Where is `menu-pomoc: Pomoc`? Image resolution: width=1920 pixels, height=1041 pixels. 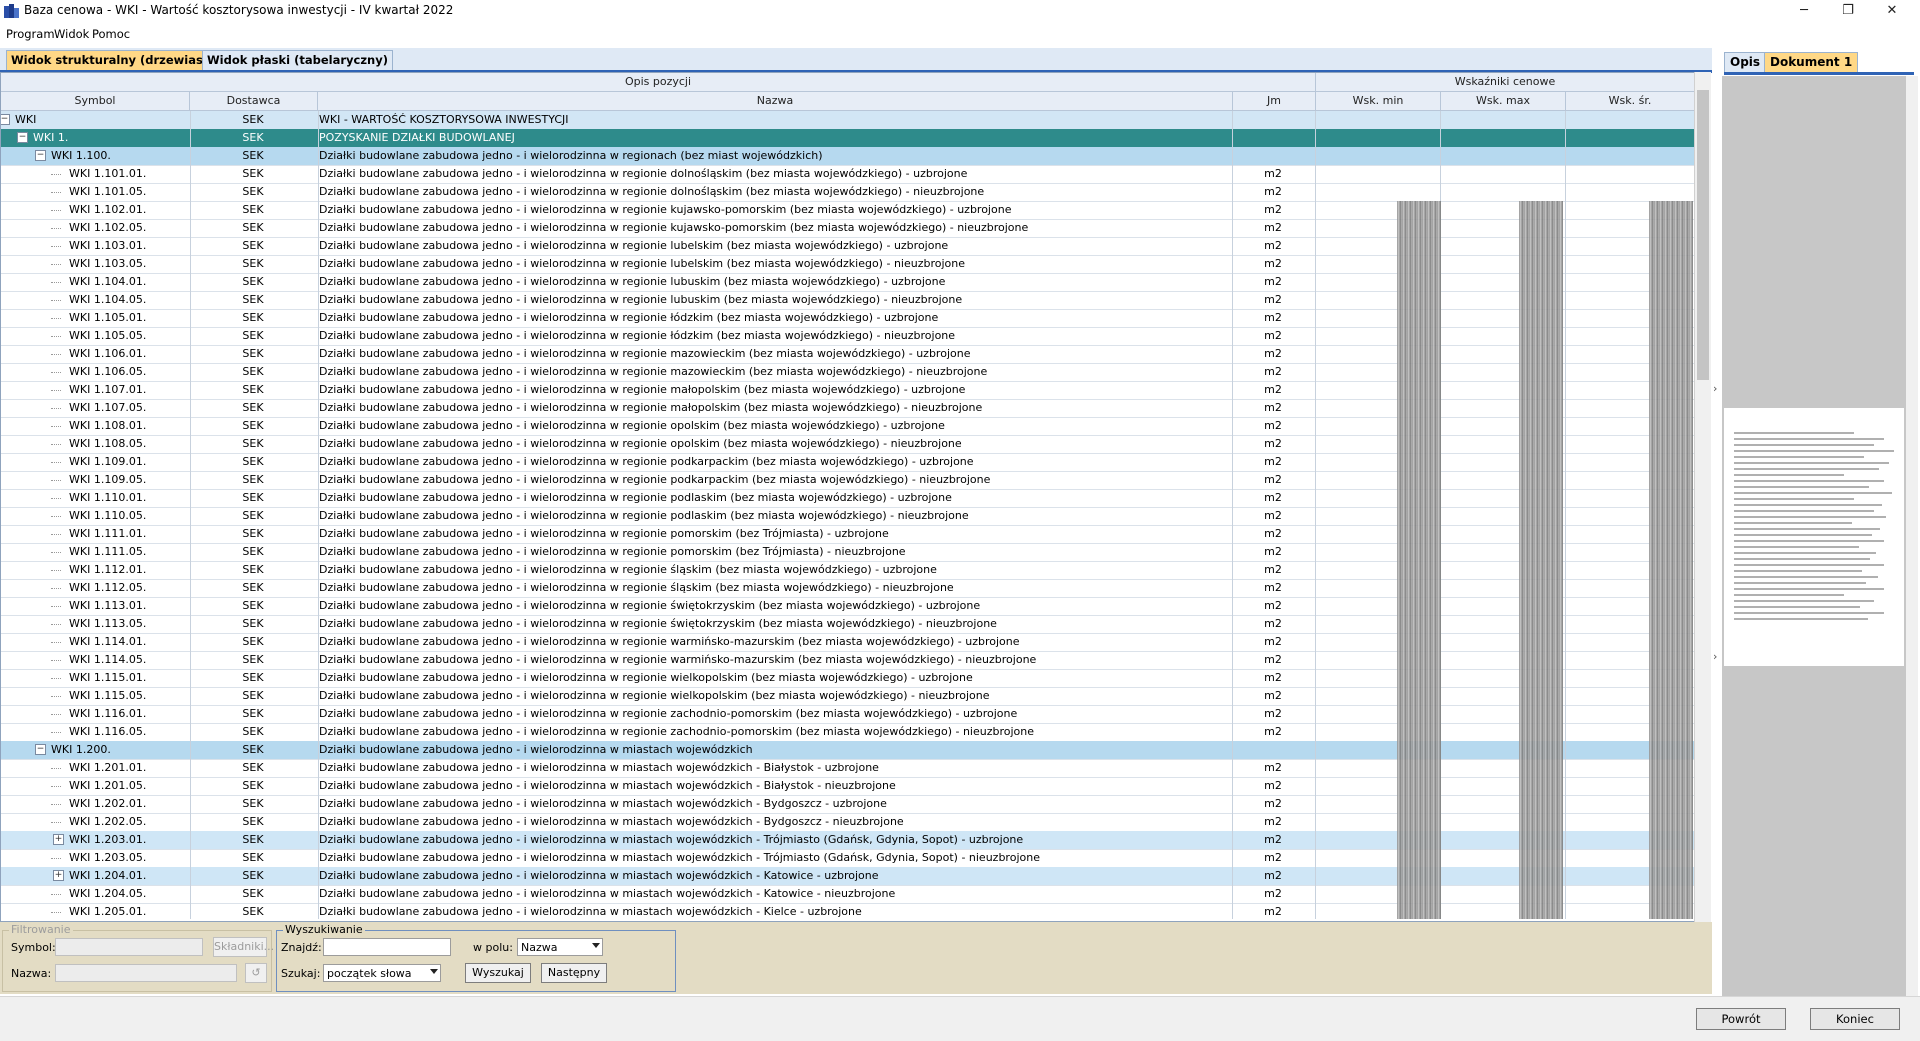
menu-pomoc: Pomoc is located at coordinates (111, 34).